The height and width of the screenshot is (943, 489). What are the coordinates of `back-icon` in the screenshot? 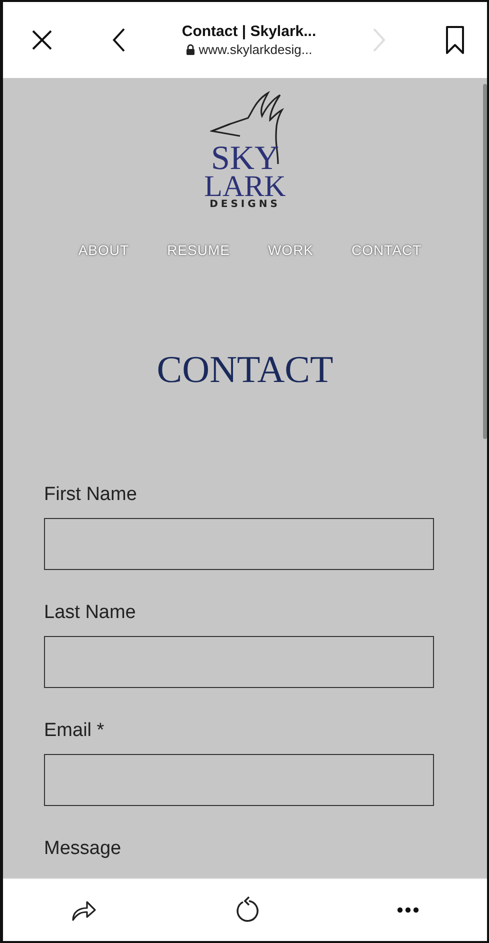 It's located at (119, 40).